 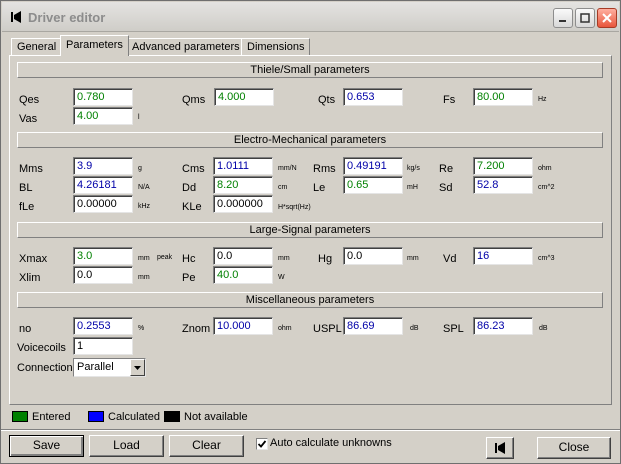 I want to click on qms-label: Qms, so click(x=194, y=100).